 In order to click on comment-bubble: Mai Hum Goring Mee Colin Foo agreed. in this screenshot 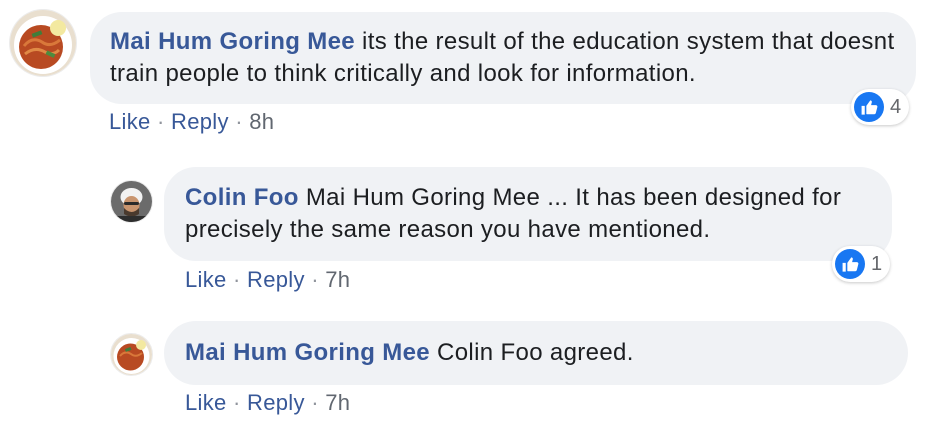, I will do `click(536, 353)`.